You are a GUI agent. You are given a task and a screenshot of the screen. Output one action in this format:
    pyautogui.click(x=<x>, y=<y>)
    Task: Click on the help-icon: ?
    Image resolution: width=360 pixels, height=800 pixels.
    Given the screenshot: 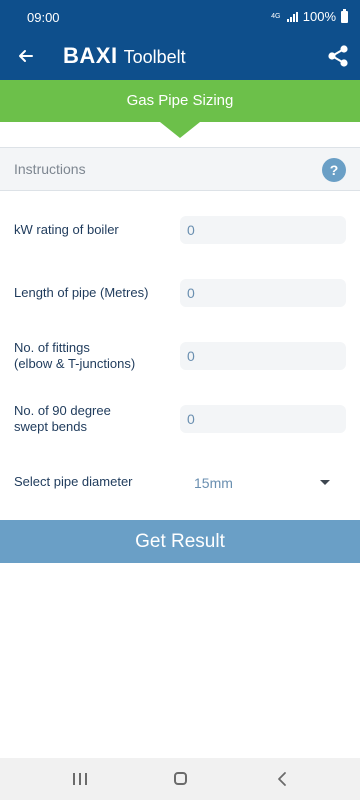 What is the action you would take?
    pyautogui.click(x=334, y=170)
    